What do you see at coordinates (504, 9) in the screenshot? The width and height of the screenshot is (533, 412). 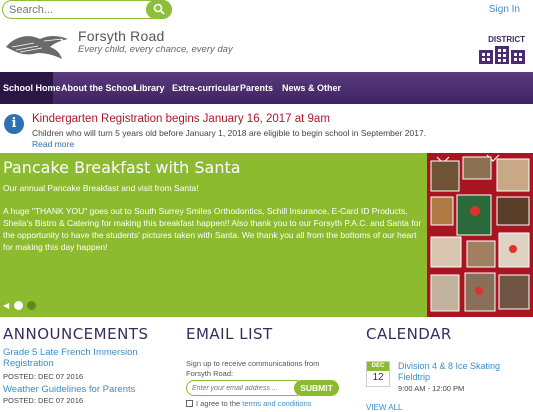 I see `sign-in-link: Sign In` at bounding box center [504, 9].